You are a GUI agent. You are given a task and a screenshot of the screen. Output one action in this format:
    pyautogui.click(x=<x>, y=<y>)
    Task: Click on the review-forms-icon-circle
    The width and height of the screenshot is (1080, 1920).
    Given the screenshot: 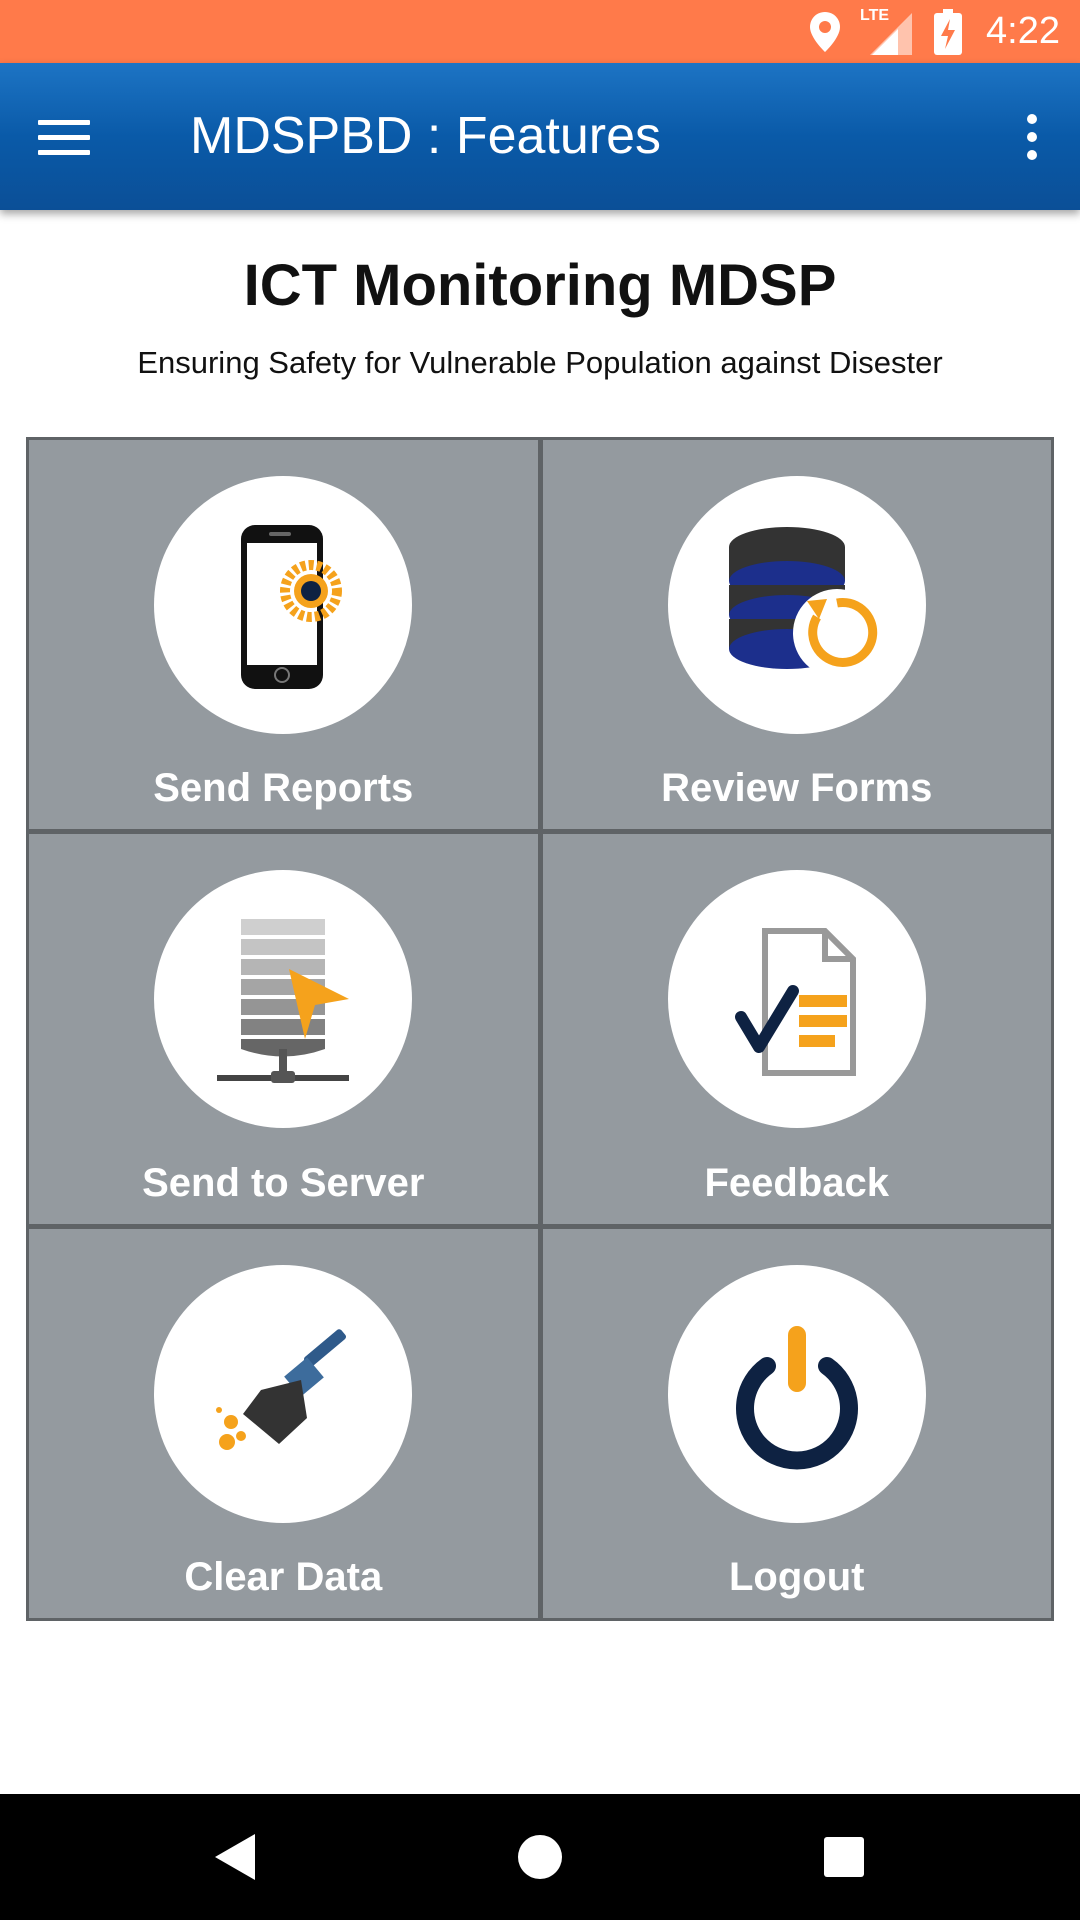 What is the action you would take?
    pyautogui.click(x=796, y=605)
    